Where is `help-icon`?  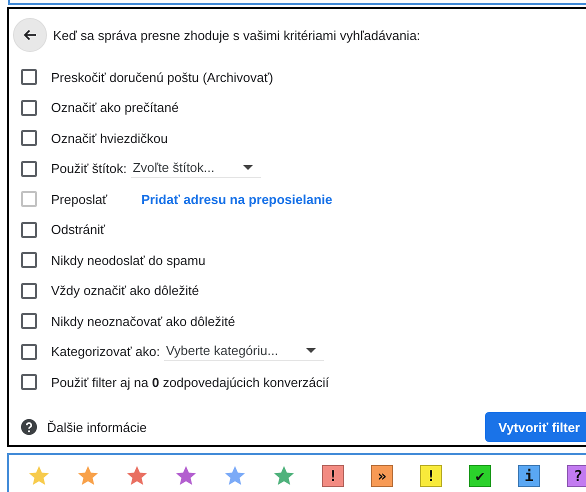 help-icon is located at coordinates (29, 427).